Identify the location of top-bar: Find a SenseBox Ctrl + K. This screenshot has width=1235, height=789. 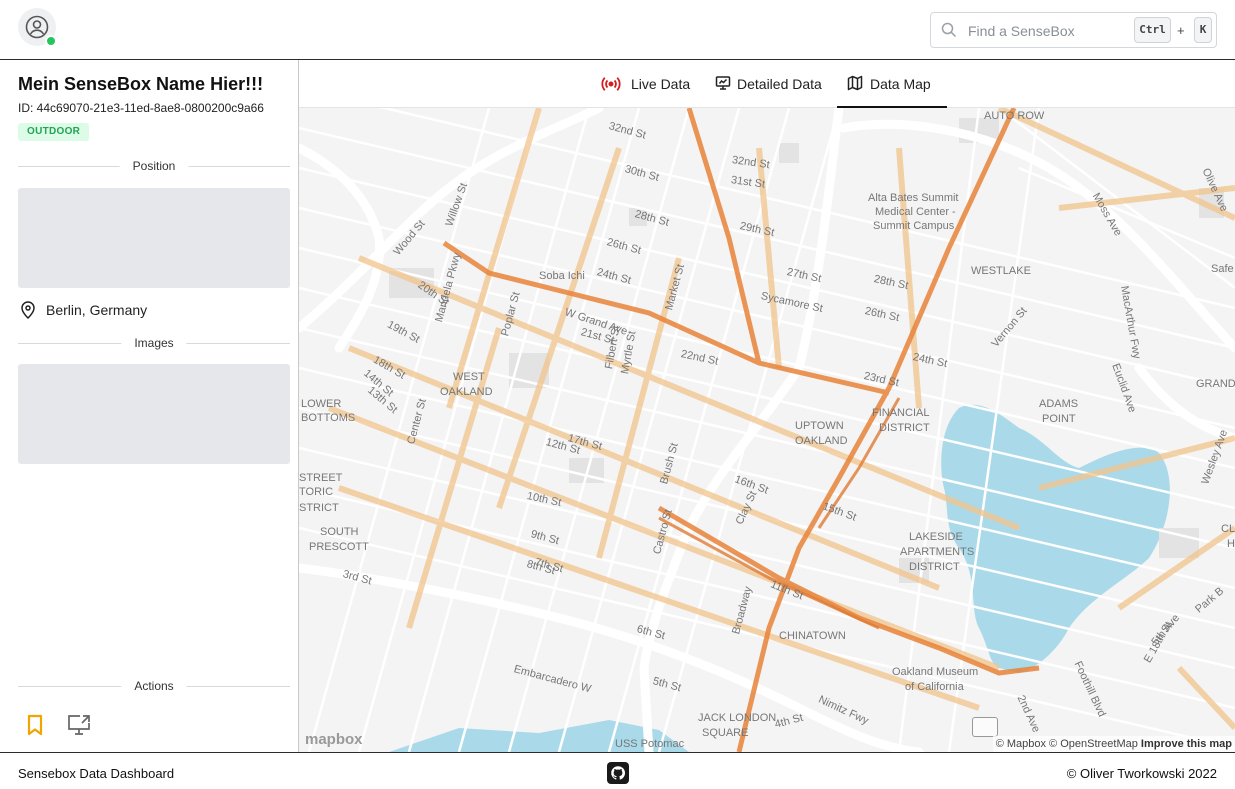
(617, 30).